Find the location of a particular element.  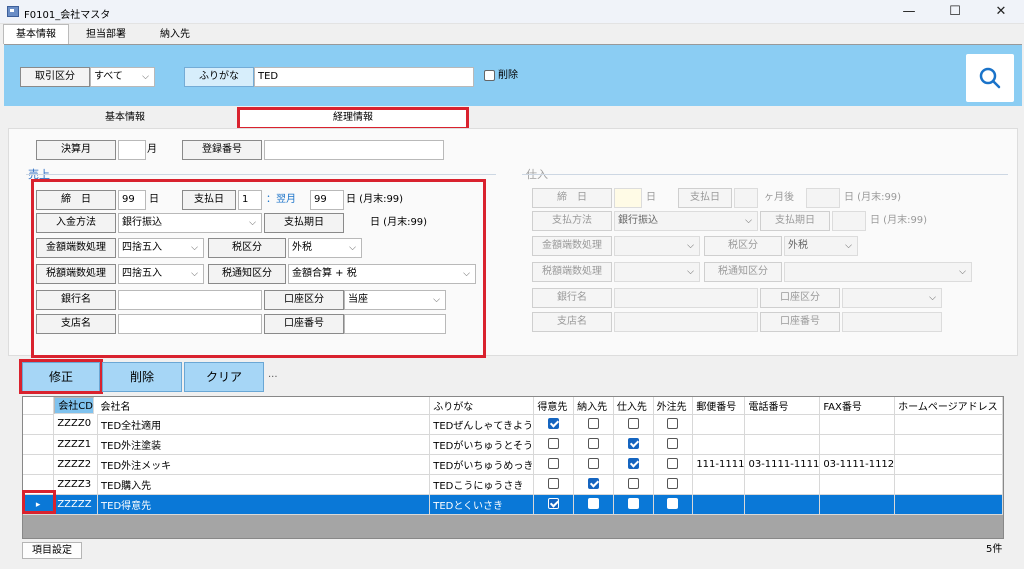

cell-cd: ZZZZZ is located at coordinates (76, 504).